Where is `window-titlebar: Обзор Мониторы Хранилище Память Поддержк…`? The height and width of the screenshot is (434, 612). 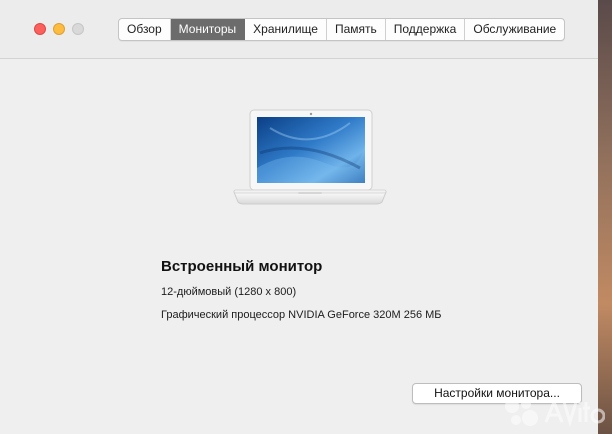 window-titlebar: Обзор Мониторы Хранилище Память Поддержк… is located at coordinates (299, 29).